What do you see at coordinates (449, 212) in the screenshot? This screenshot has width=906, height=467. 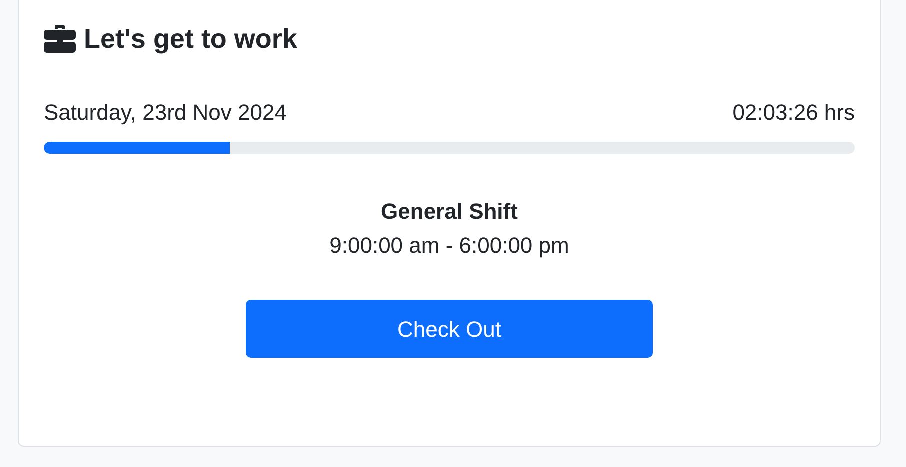 I see `shift-name: General Shift` at bounding box center [449, 212].